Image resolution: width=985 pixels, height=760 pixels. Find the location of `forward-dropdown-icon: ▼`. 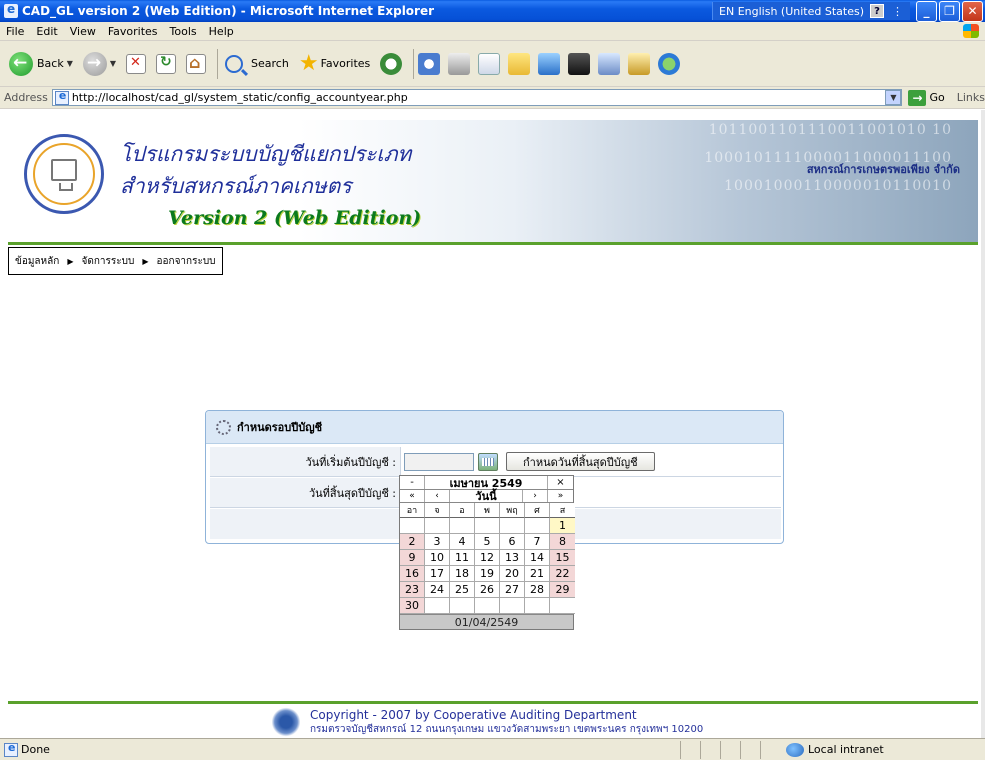

forward-dropdown-icon: ▼ is located at coordinates (113, 63).